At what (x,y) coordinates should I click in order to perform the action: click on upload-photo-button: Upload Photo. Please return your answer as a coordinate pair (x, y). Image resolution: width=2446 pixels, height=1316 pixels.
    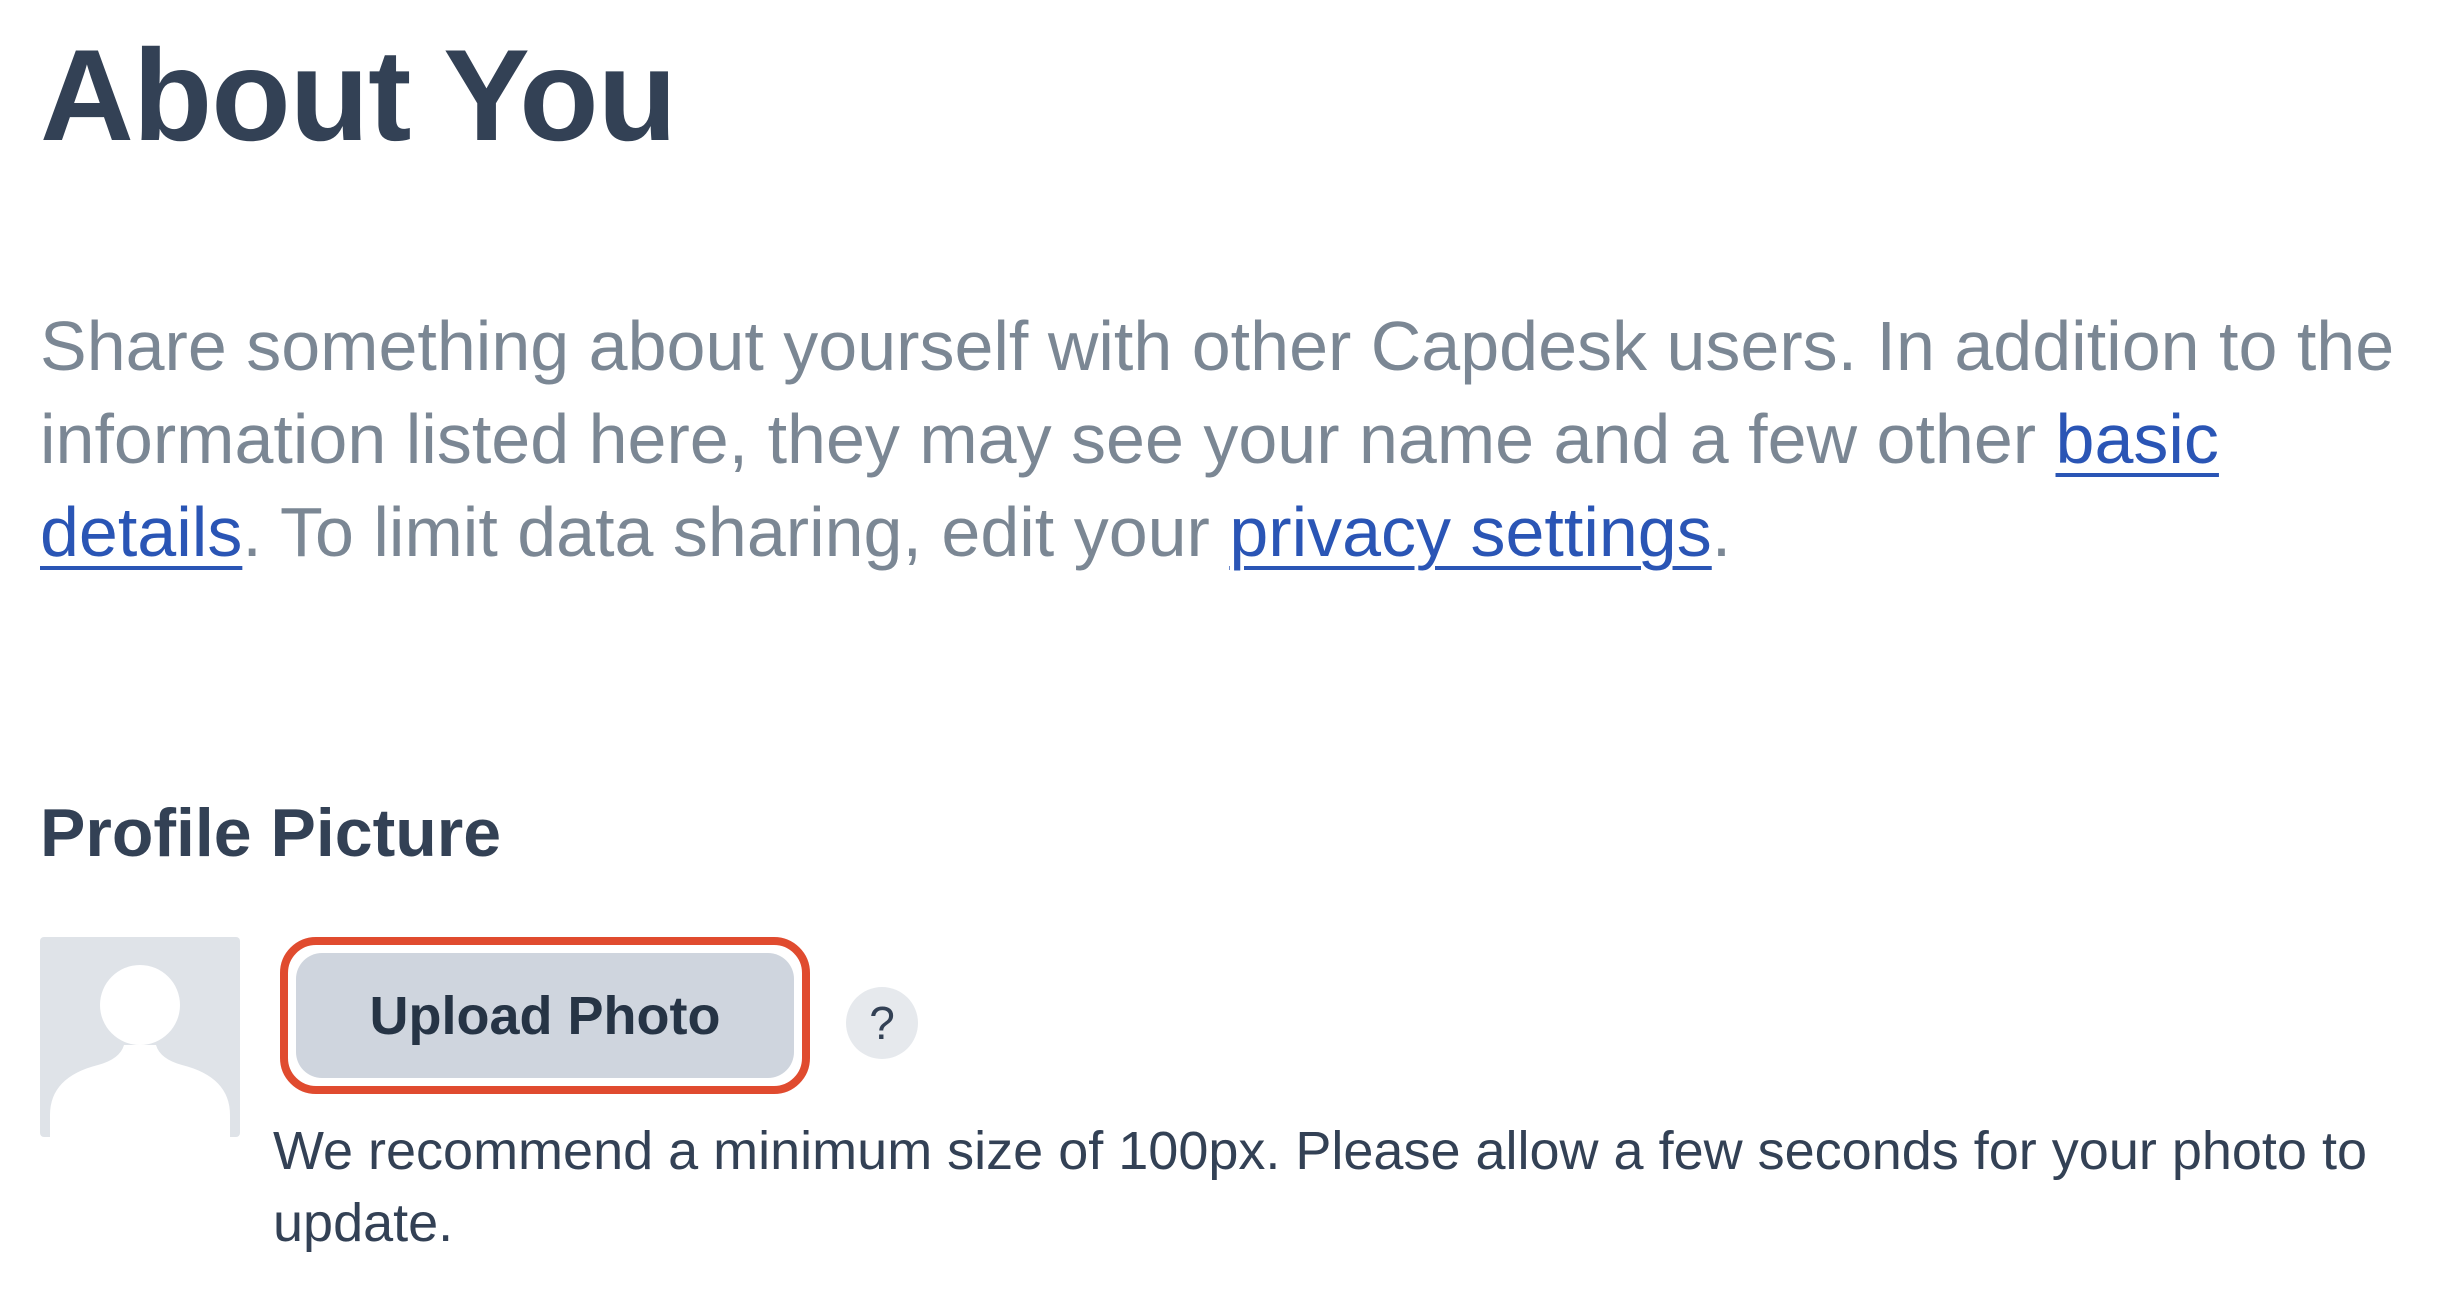
    Looking at the image, I should click on (545, 1015).